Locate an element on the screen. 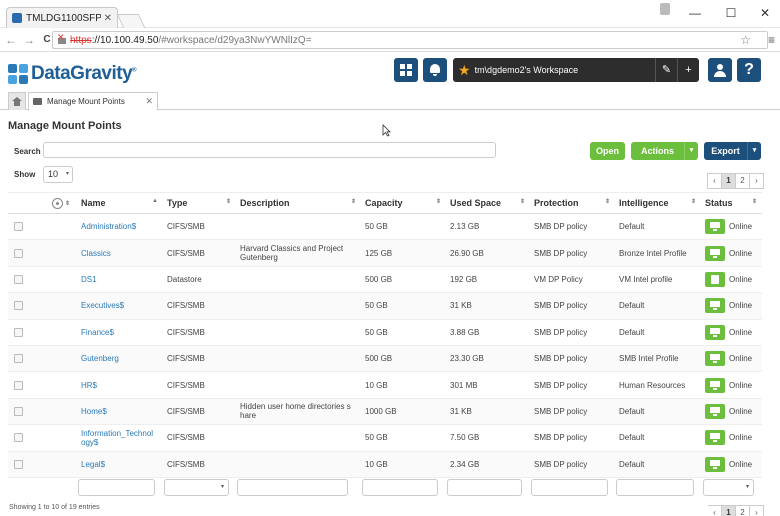  column-header-description: Description ⇕ is located at coordinates (298, 203).